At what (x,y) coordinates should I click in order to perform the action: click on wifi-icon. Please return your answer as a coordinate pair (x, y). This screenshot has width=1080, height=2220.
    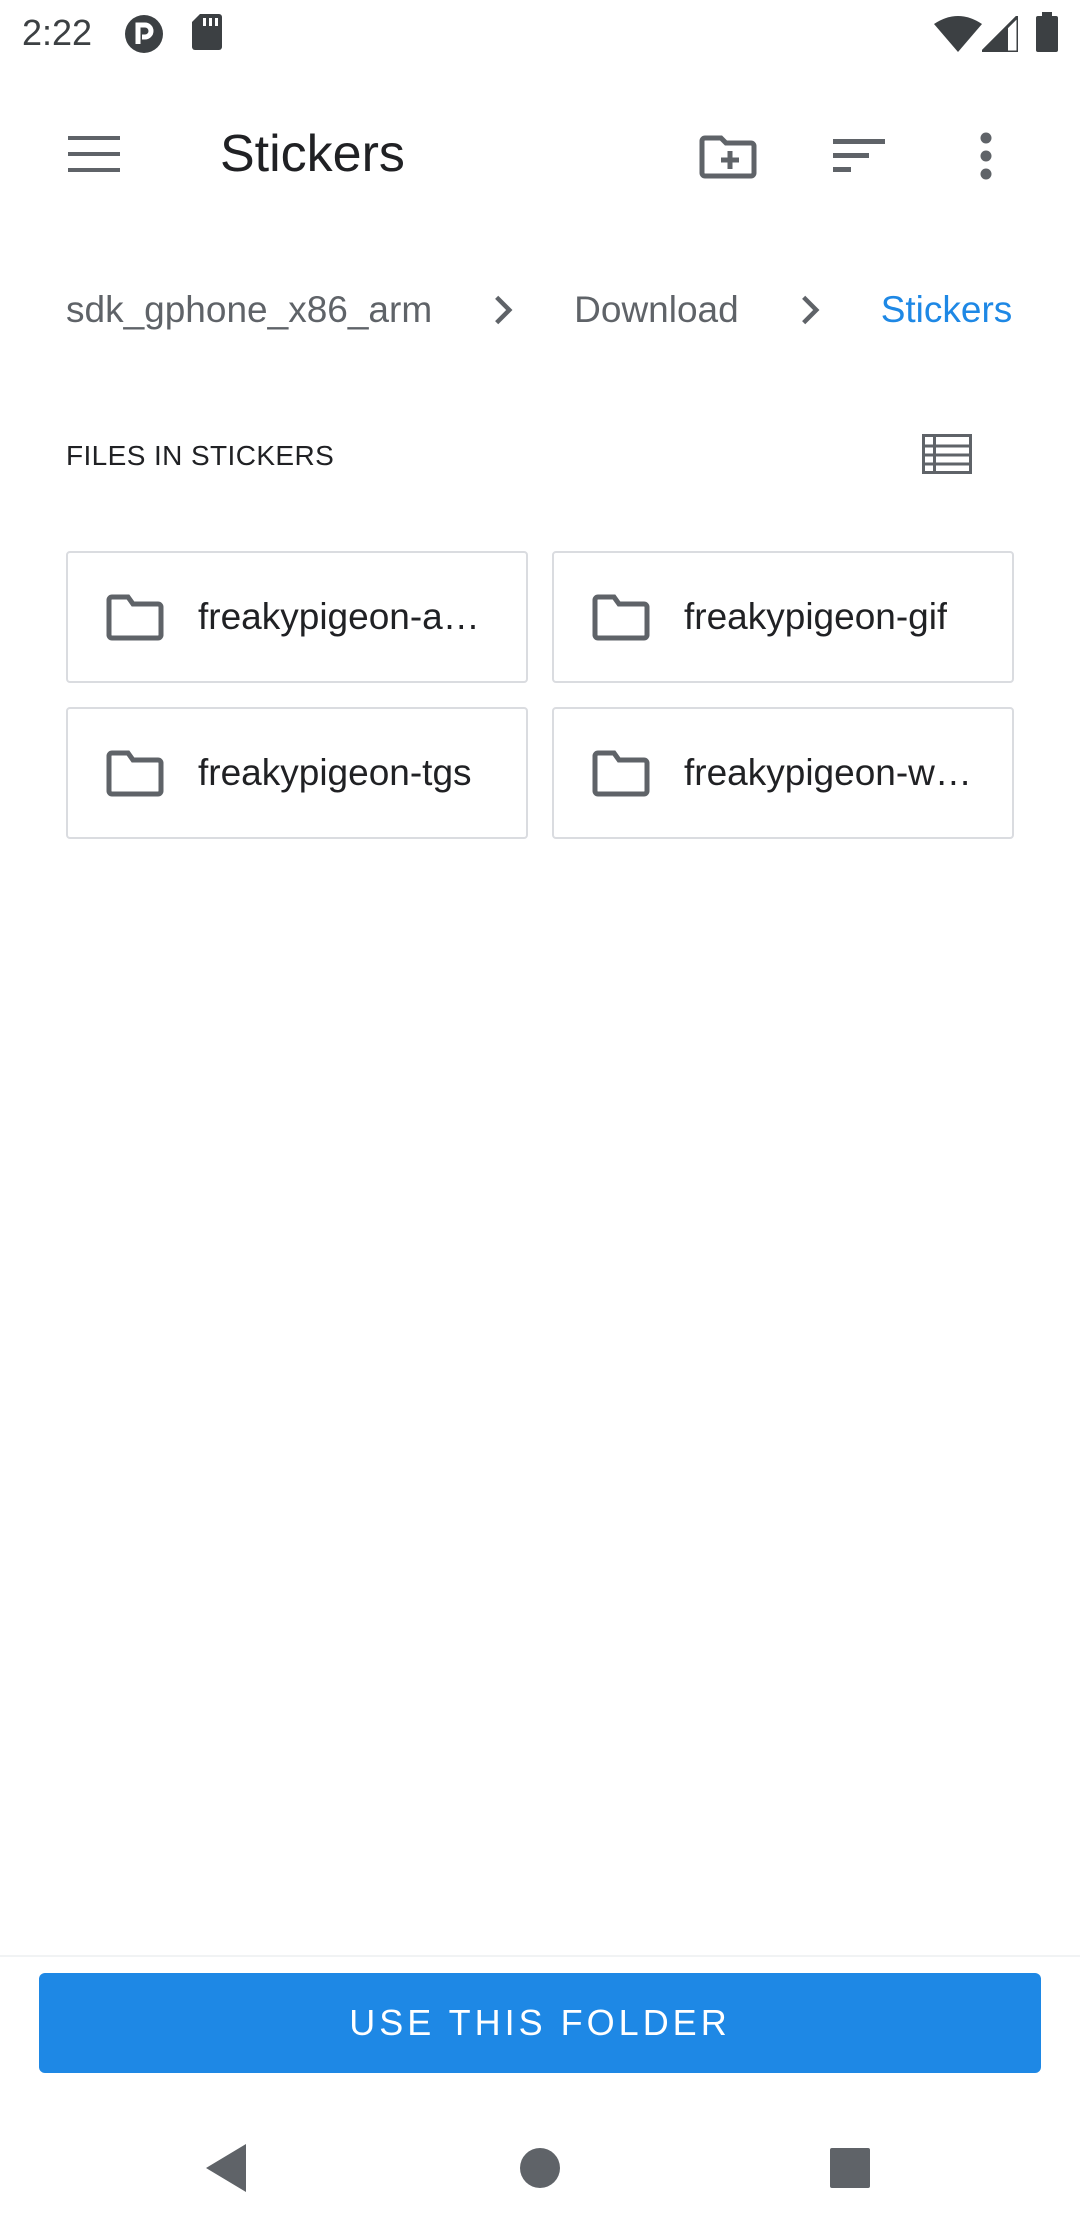
    Looking at the image, I should click on (958, 36).